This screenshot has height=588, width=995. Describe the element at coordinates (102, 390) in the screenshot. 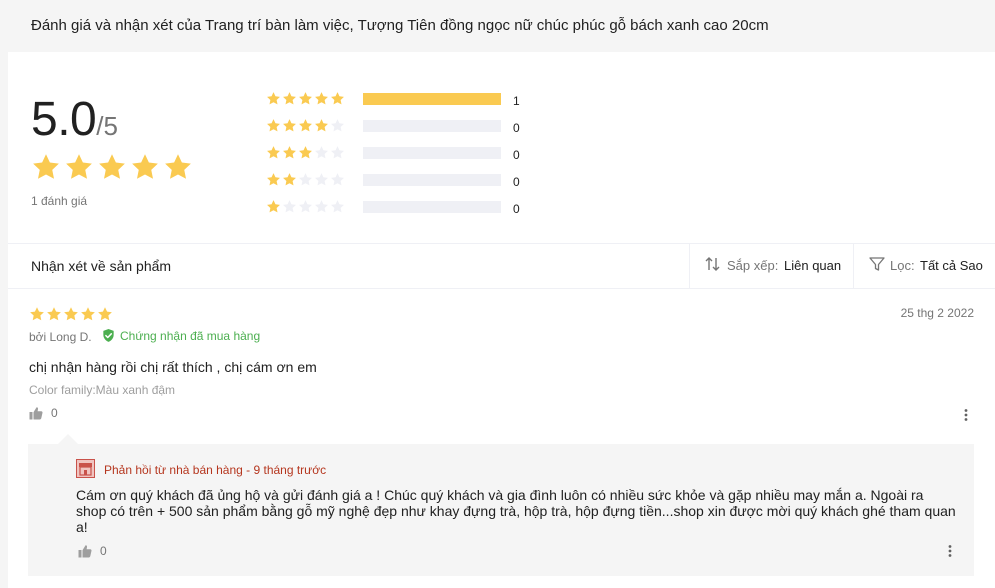

I see `review-sku: Color family:Màu xanh đậm` at that location.